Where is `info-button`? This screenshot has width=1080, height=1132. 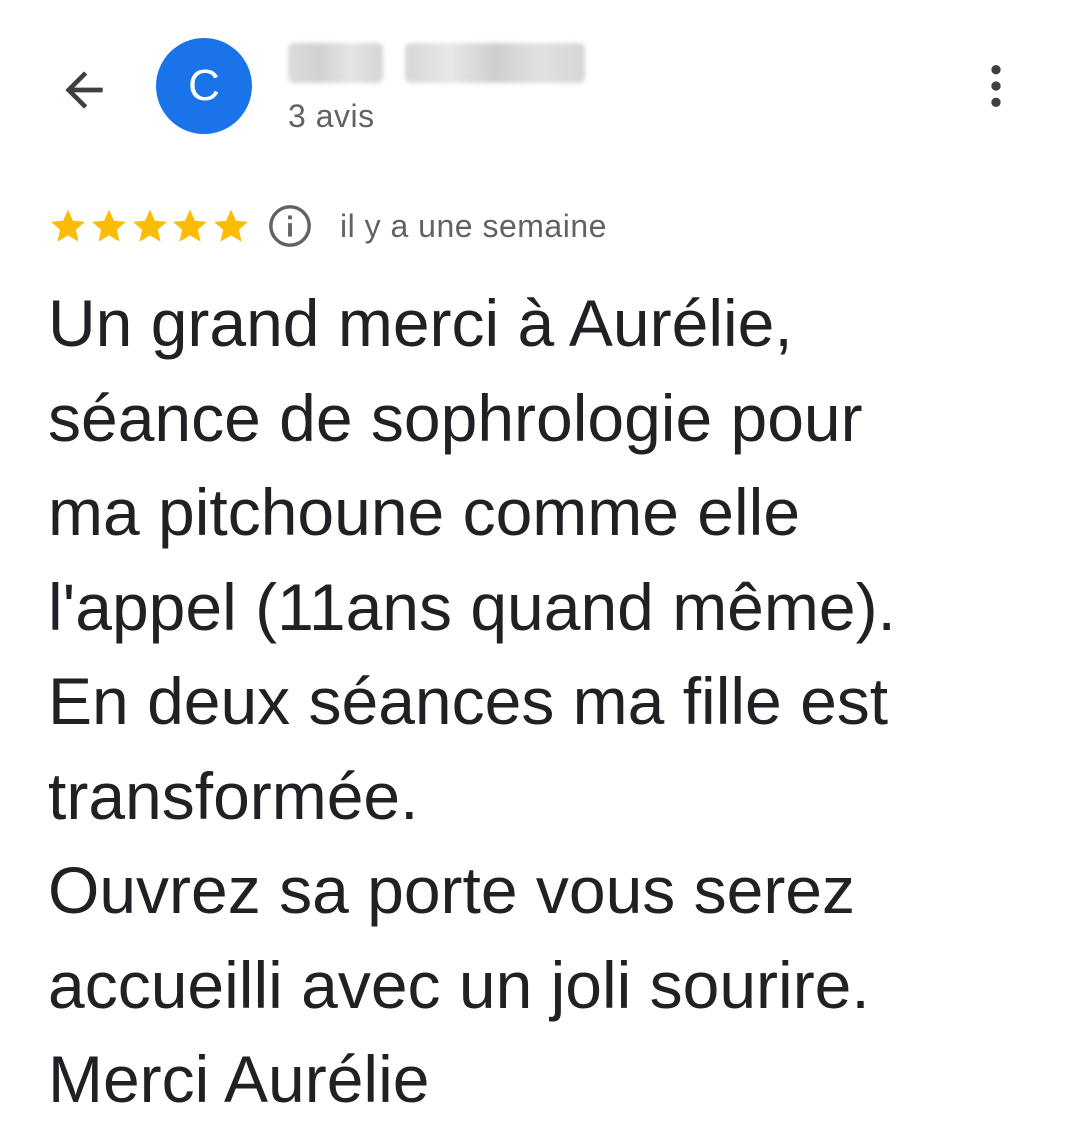 info-button is located at coordinates (290, 226).